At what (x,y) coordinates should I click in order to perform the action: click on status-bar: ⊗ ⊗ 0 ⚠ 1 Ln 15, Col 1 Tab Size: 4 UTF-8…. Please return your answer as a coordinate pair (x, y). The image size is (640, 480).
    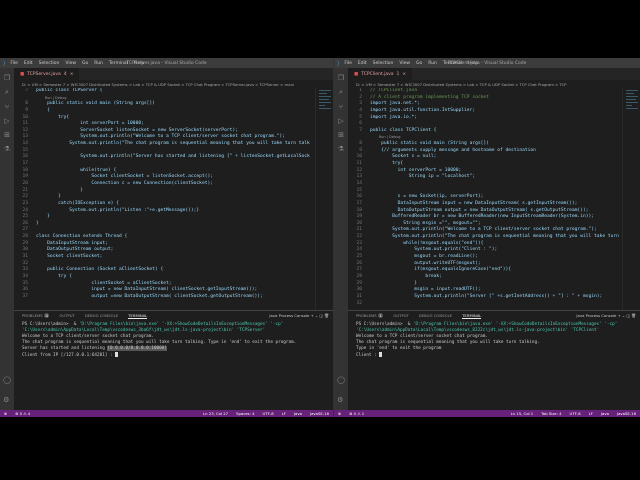
    Looking at the image, I should click on (487, 413).